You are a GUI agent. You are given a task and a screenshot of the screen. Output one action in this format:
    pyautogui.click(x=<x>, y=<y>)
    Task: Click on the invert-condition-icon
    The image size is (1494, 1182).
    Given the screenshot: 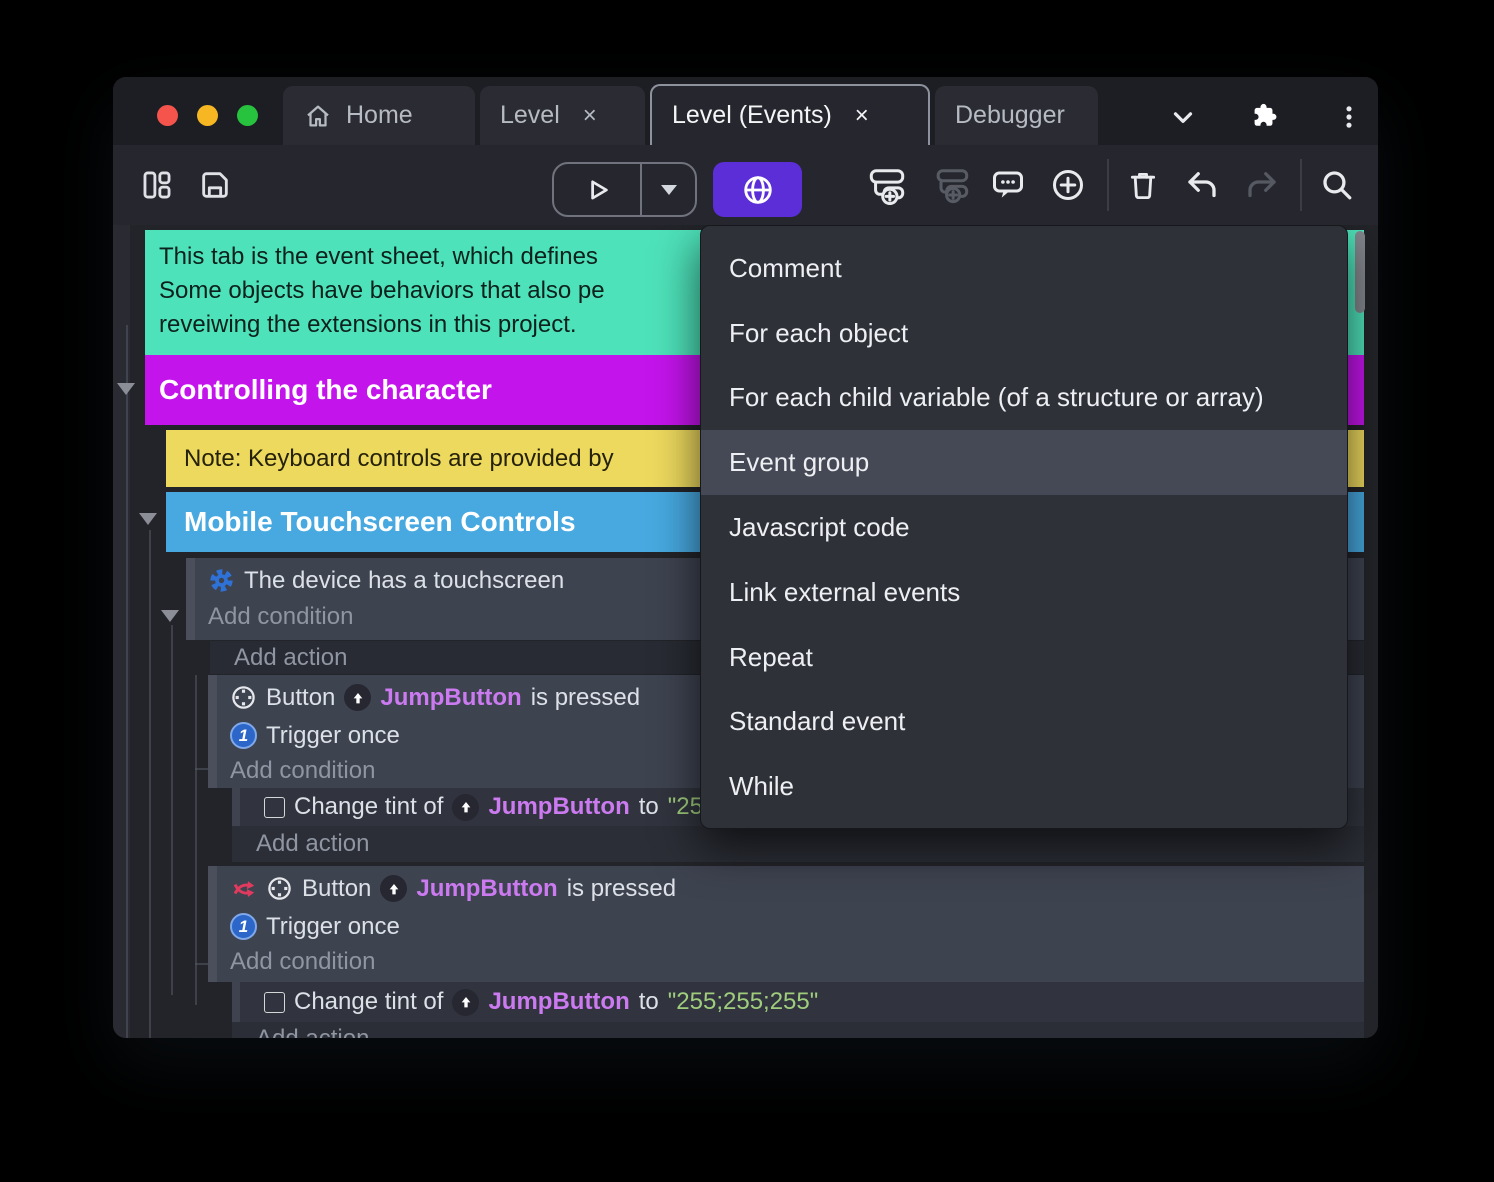 What is the action you would take?
    pyautogui.click(x=244, y=889)
    